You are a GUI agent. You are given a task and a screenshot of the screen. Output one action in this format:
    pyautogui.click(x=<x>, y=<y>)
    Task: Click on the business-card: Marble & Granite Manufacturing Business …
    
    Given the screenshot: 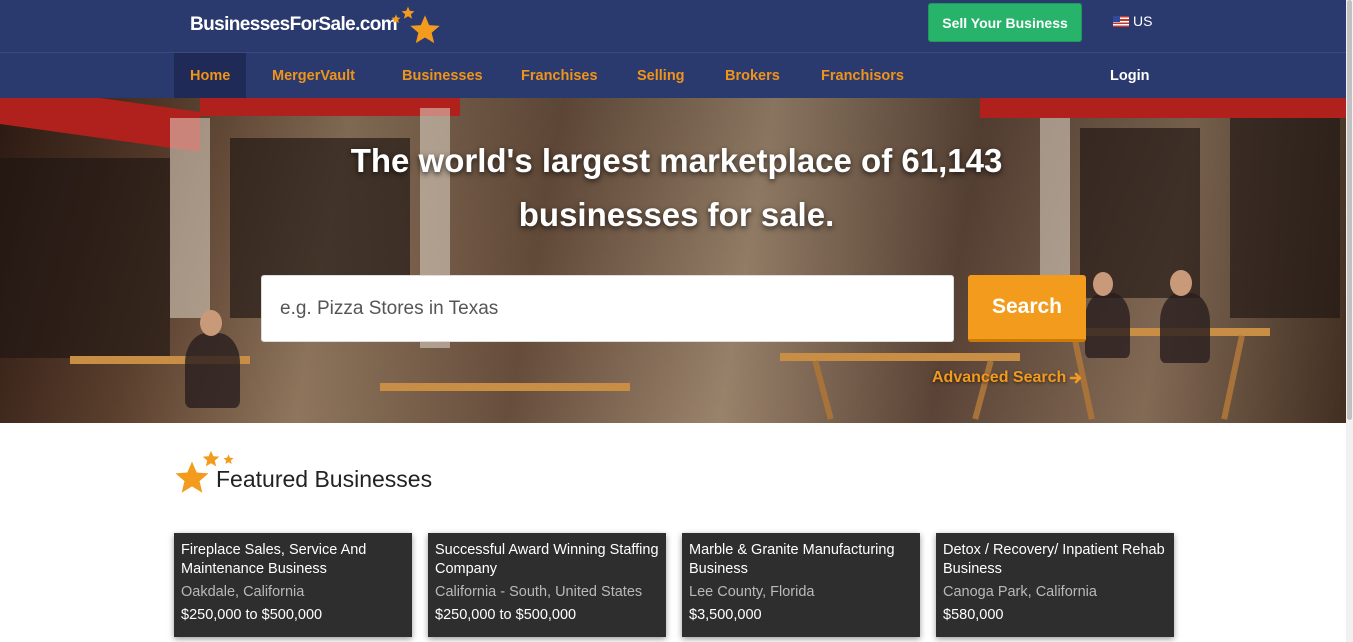 What is the action you would take?
    pyautogui.click(x=801, y=585)
    